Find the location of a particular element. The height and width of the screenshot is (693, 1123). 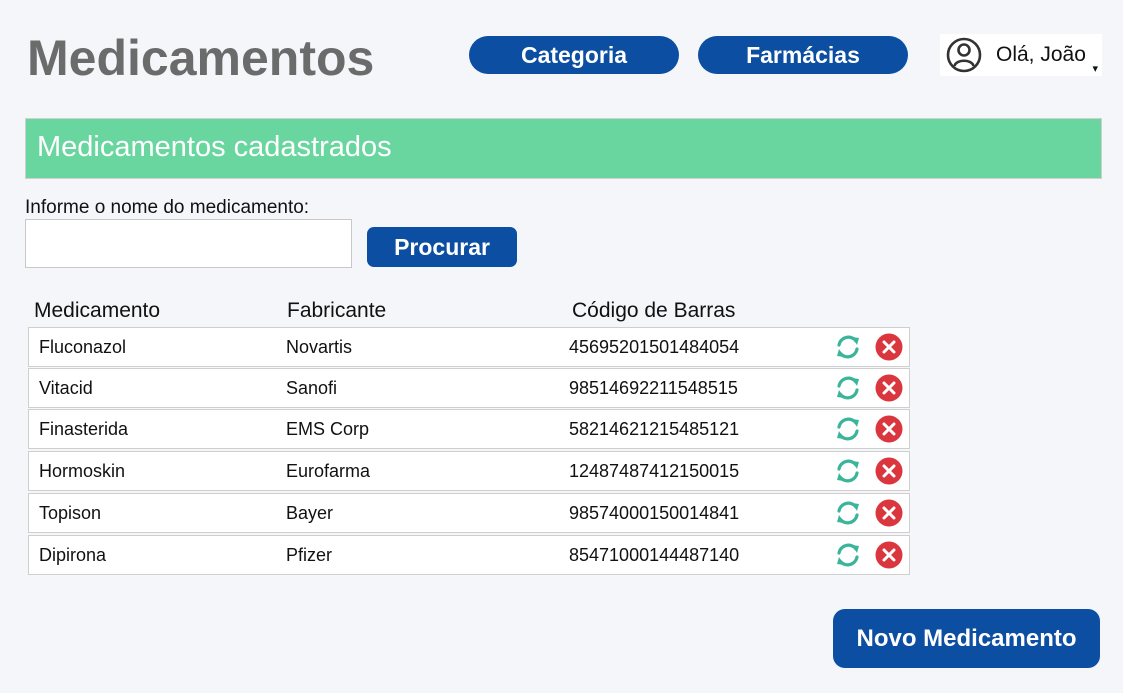

user-menu: Olá, João ▾ is located at coordinates (1021, 55).